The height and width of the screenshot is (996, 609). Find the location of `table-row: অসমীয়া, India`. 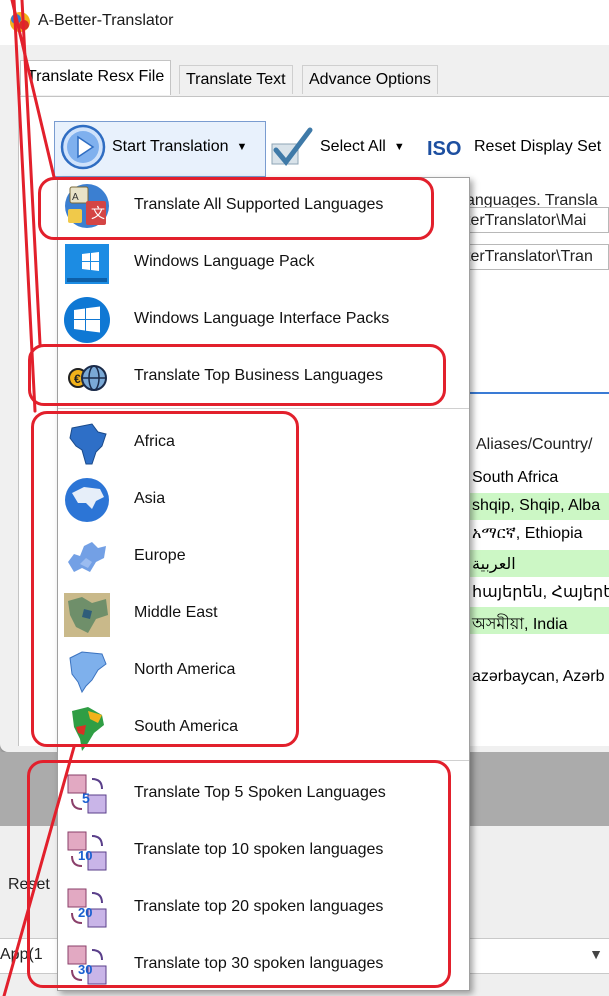

table-row: অসমীয়া, India is located at coordinates (535, 620).